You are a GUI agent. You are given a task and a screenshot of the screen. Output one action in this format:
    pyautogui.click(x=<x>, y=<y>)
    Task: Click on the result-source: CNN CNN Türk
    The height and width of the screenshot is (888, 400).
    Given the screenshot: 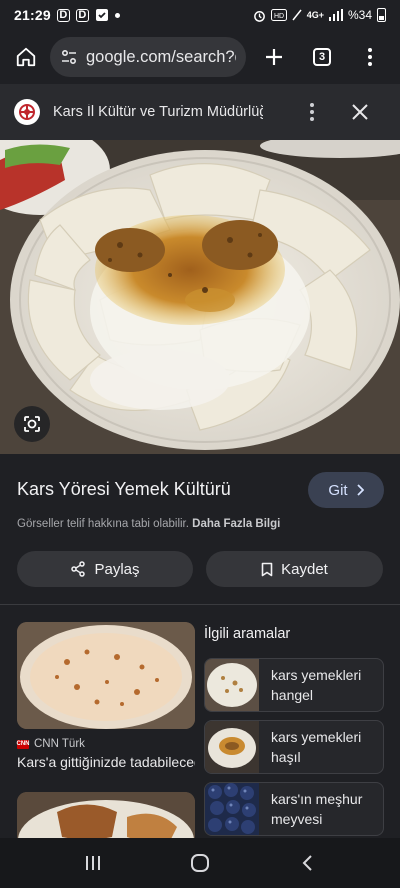 What is the action you would take?
    pyautogui.click(x=106, y=744)
    